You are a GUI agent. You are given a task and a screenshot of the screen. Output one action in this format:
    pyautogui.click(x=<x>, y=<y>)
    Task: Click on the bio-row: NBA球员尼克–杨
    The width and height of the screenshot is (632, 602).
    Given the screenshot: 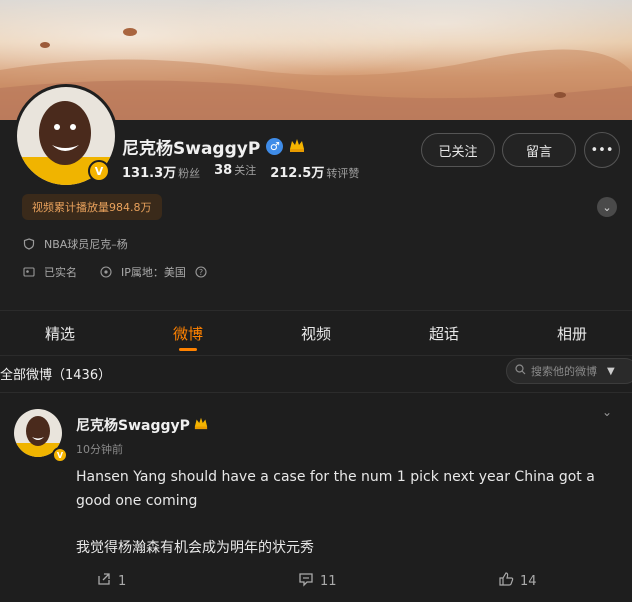 What is the action you would take?
    pyautogui.click(x=75, y=244)
    